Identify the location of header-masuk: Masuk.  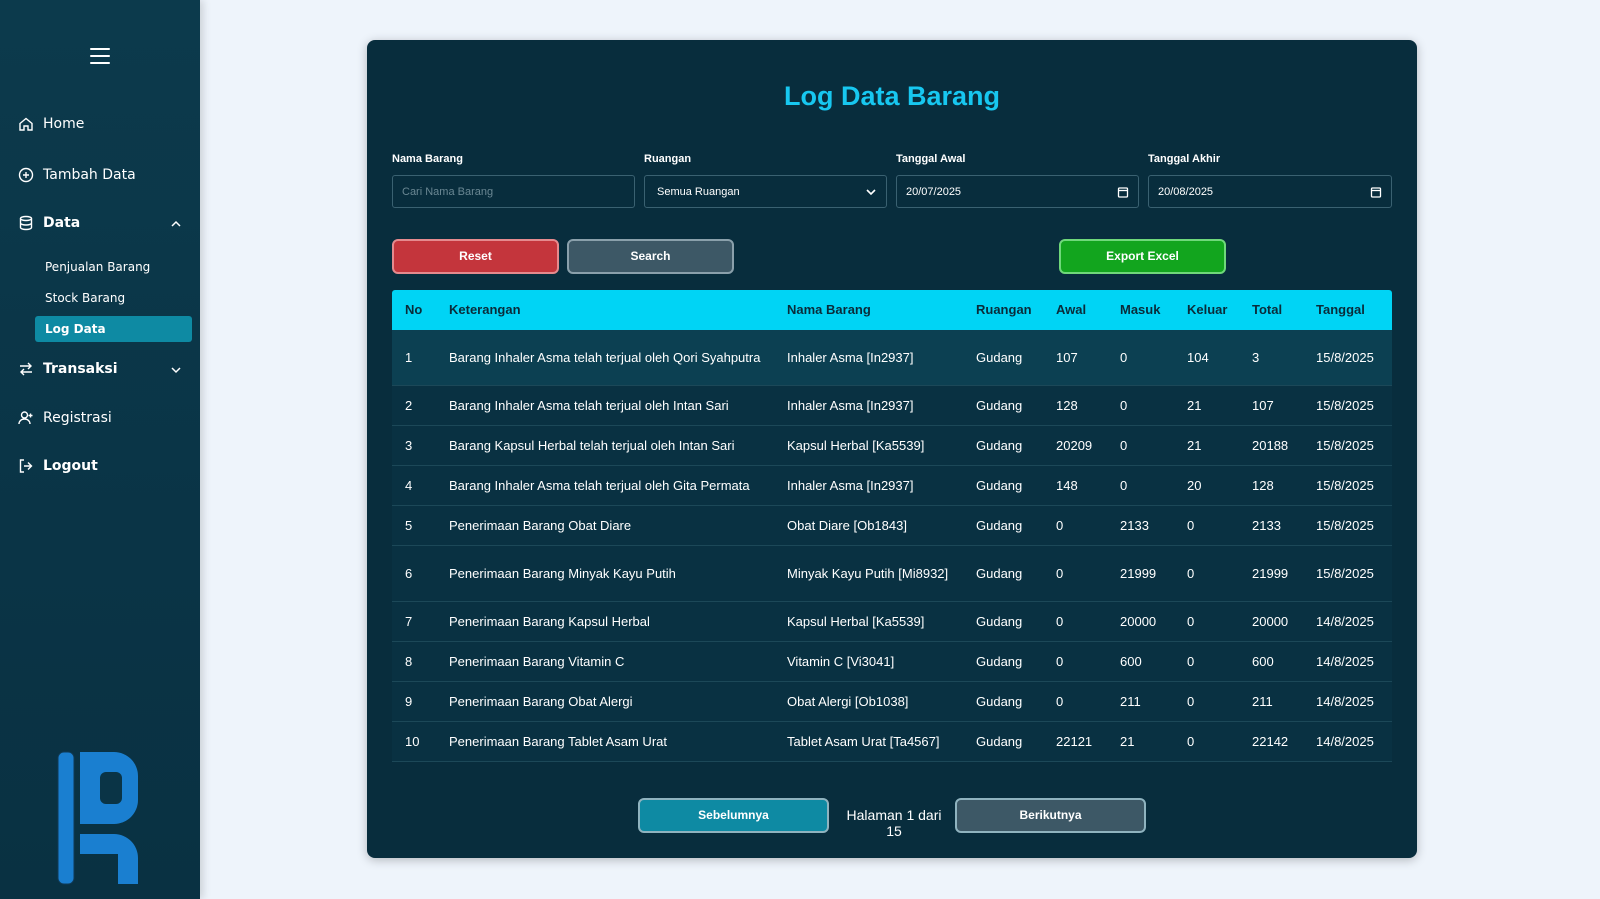
(1140, 309).